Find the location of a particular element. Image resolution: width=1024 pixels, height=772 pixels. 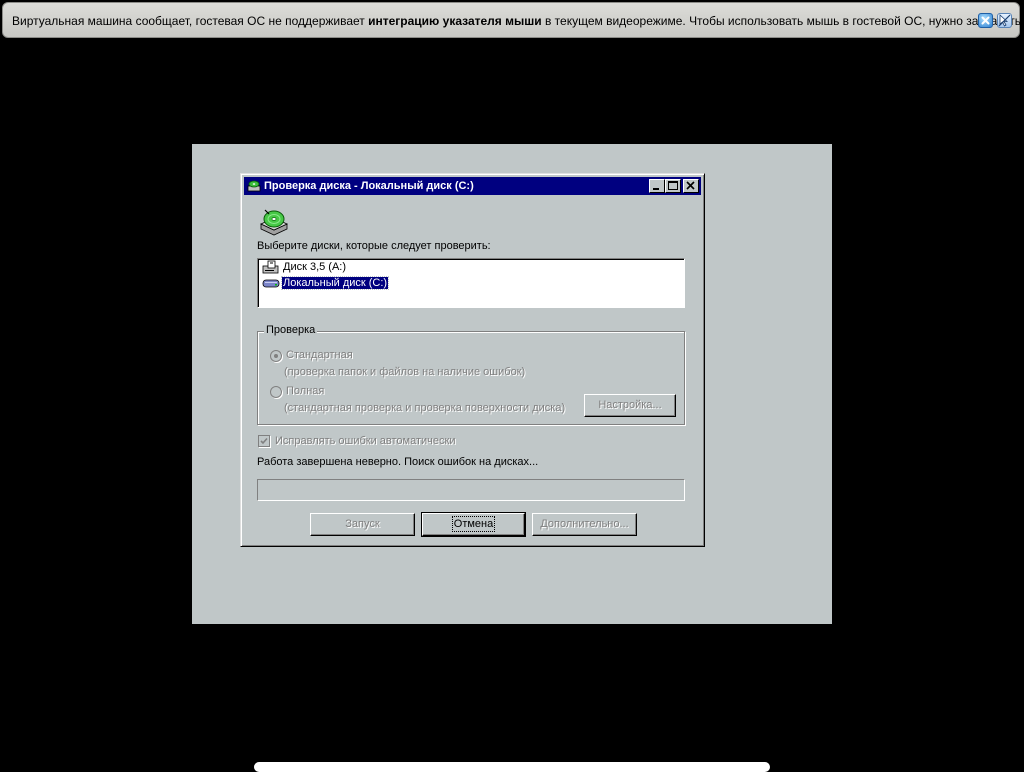

drive-label: Локальный диск (C:) is located at coordinates (335, 283).